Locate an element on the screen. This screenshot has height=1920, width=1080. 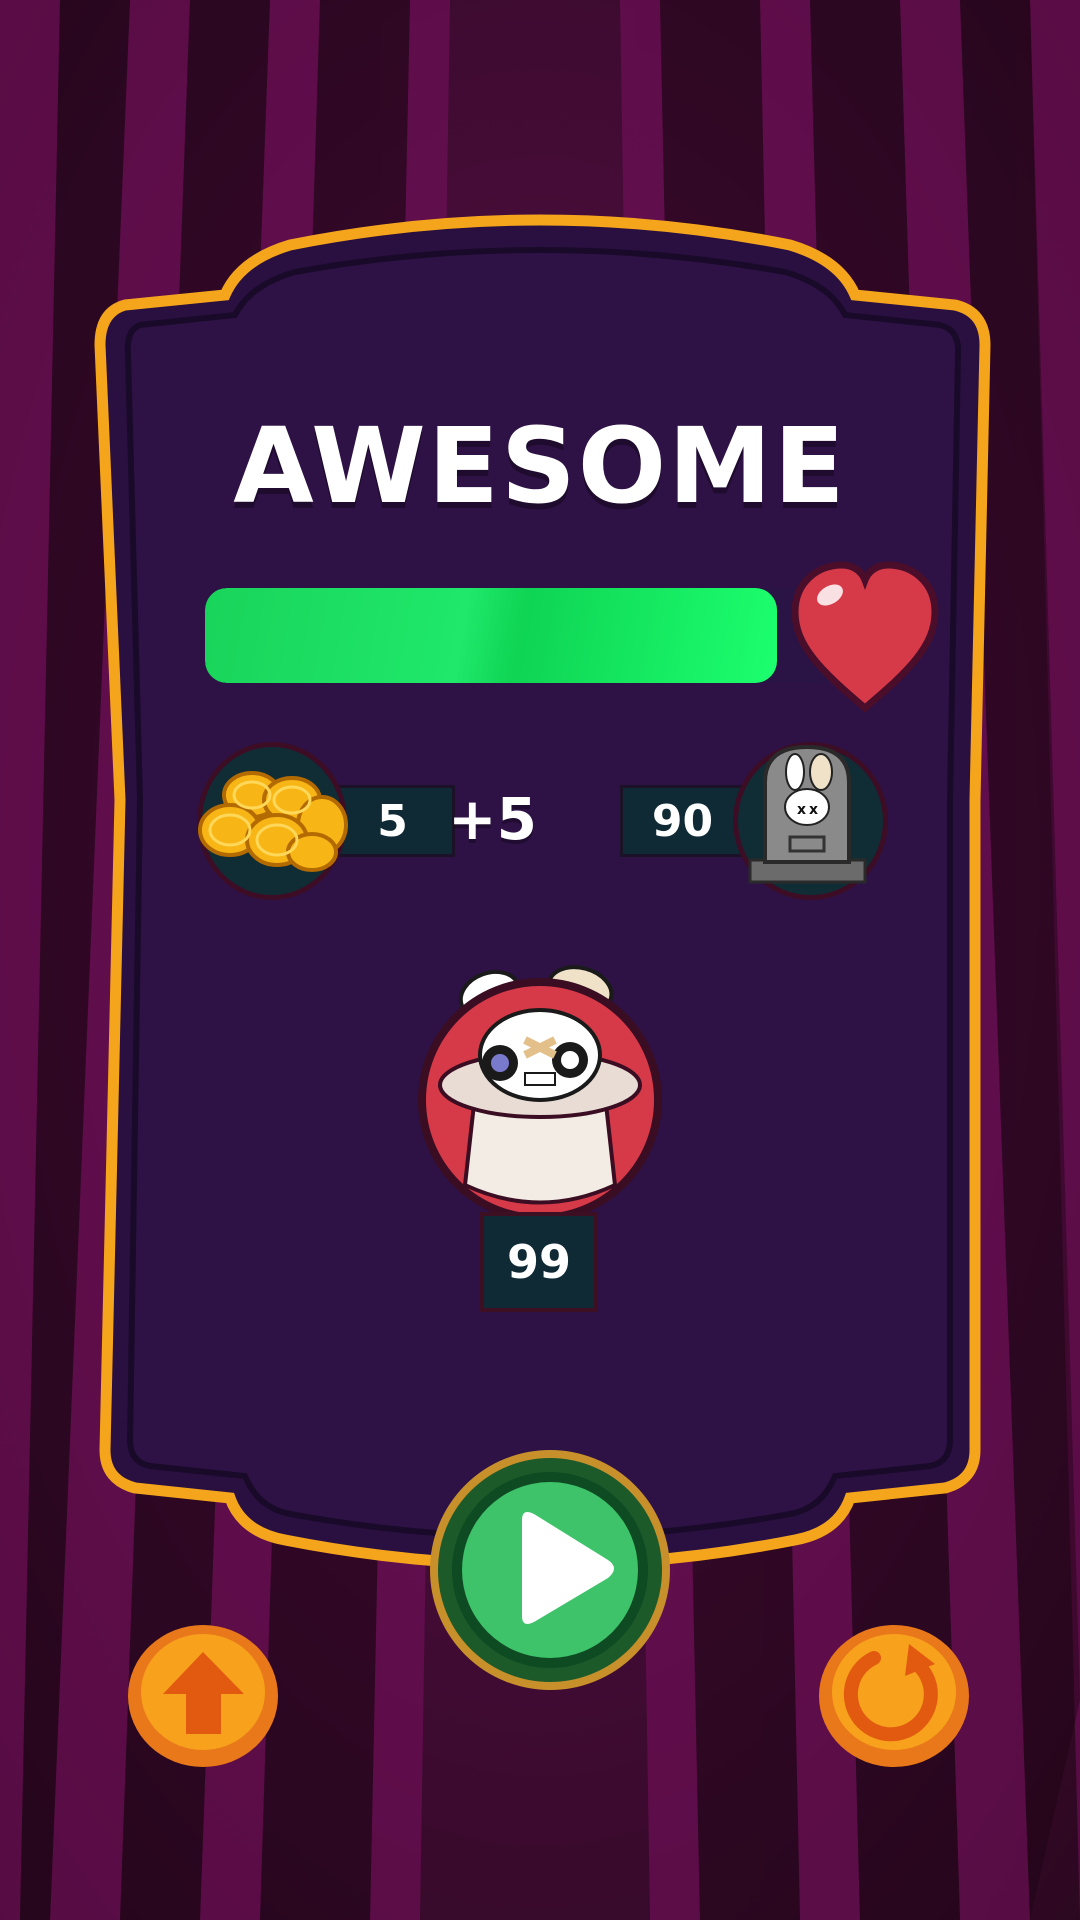
heart-icon is located at coordinates (865, 637).